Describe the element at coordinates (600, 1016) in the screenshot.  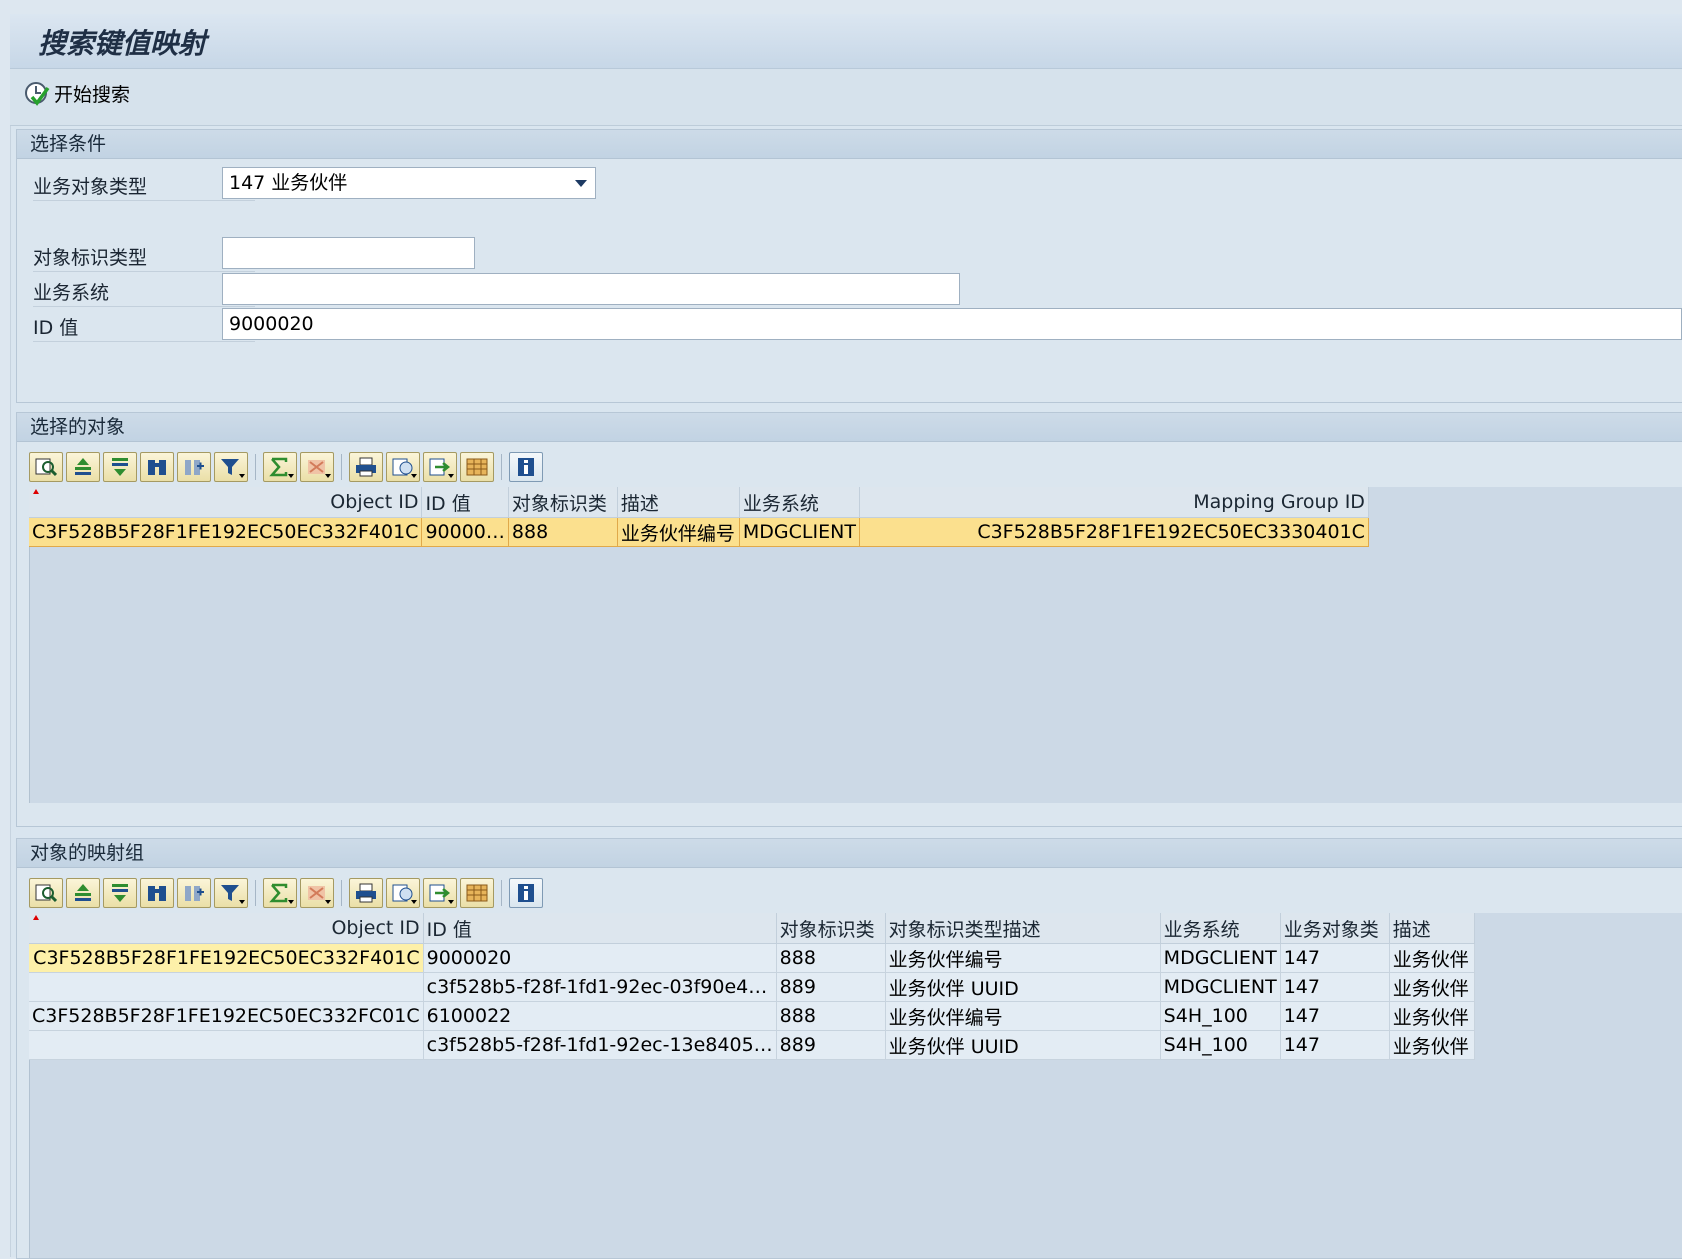
I see `cell-id-value: 6100022` at that location.